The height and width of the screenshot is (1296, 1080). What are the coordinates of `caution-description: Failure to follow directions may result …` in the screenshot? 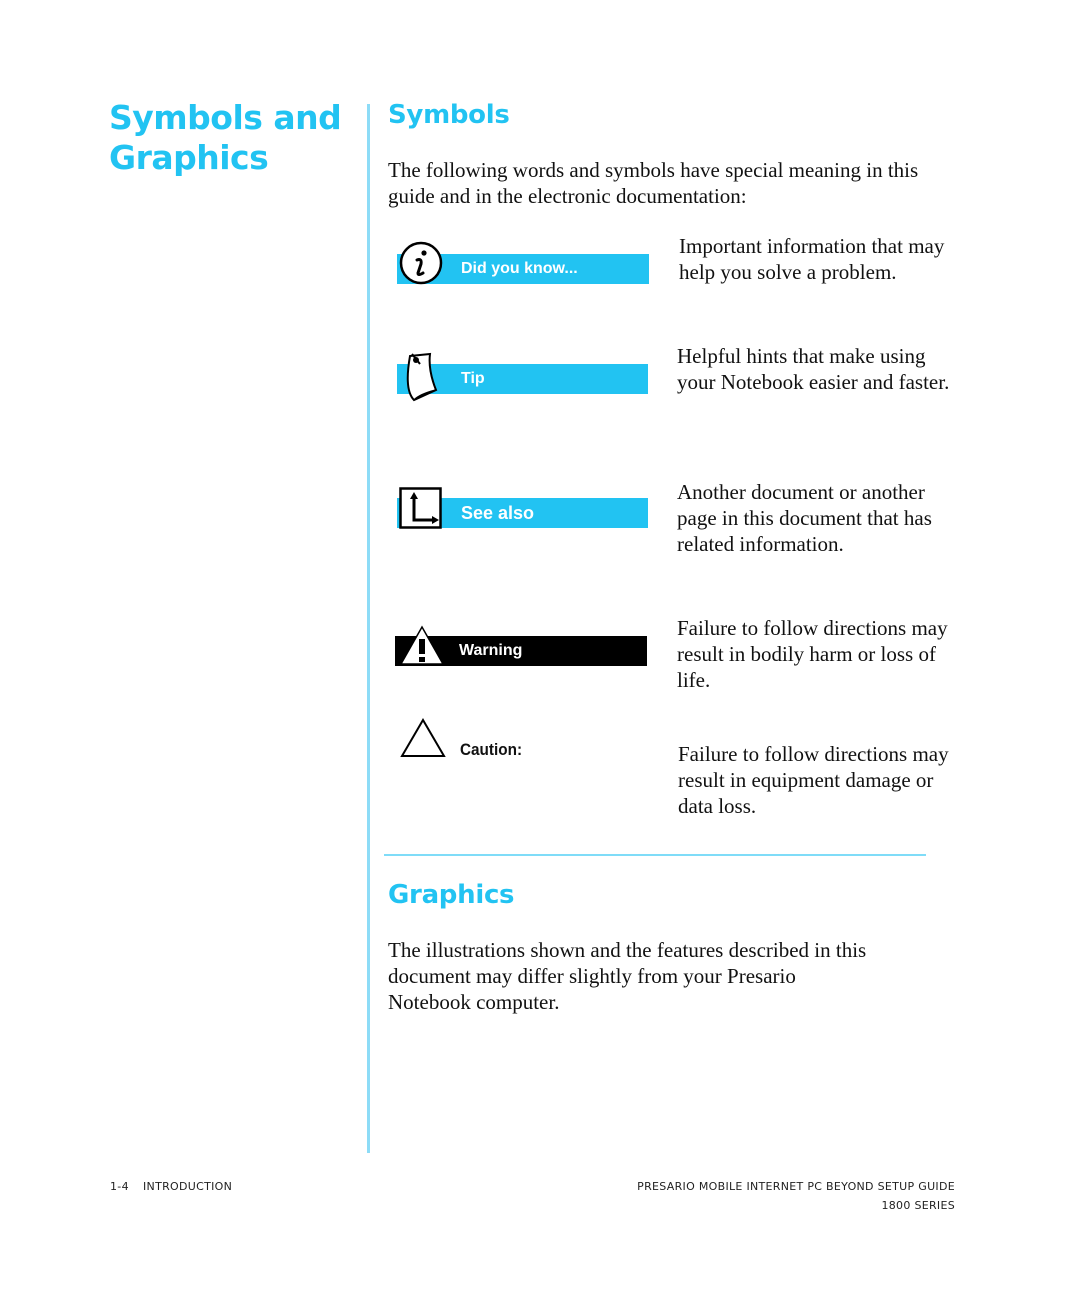 It's located at (813, 780).